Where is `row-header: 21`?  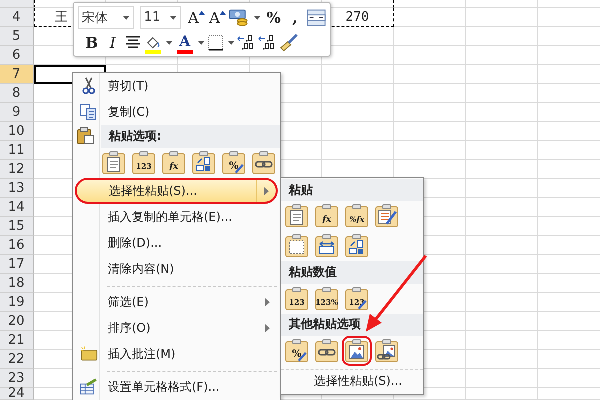 row-header: 21 is located at coordinates (17, 340).